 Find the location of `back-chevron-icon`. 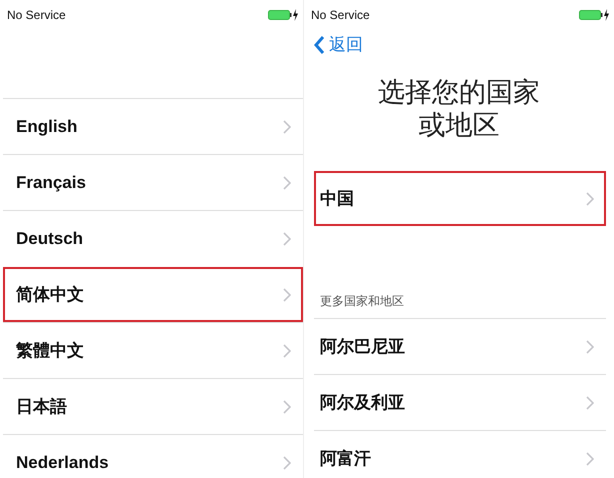

back-chevron-icon is located at coordinates (319, 45).